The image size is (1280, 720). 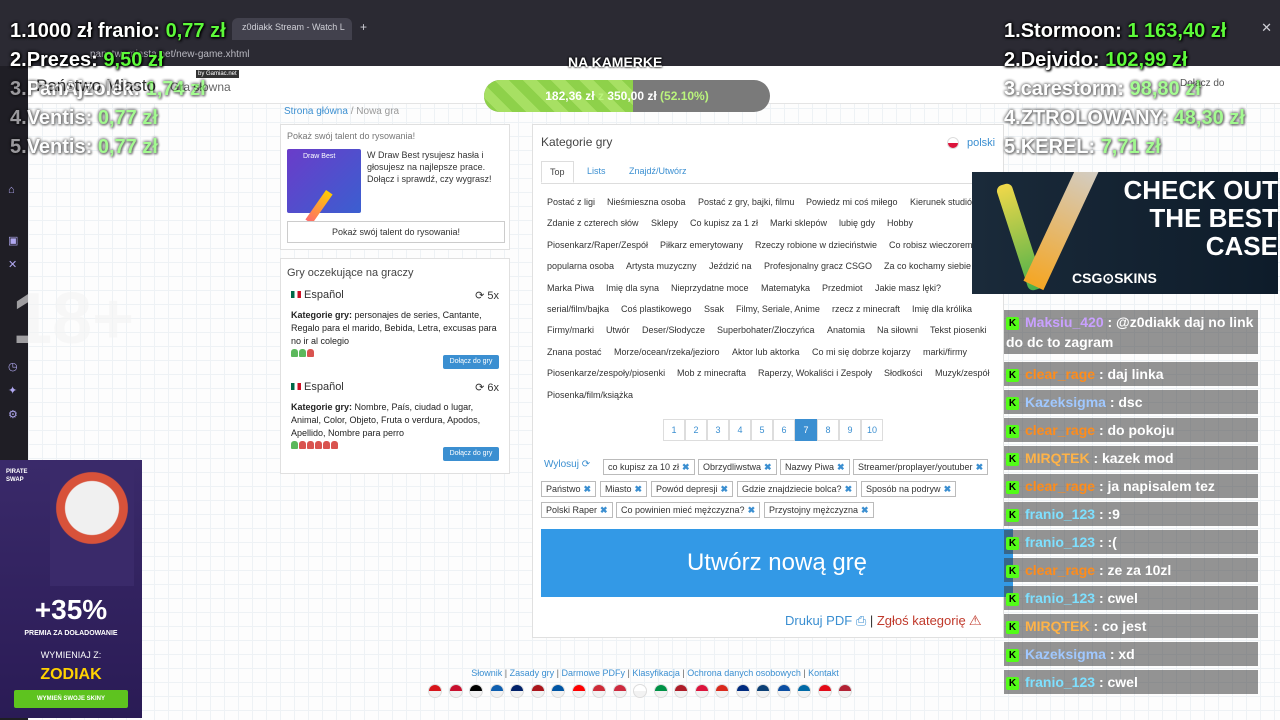 What do you see at coordinates (942, 309) in the screenshot?
I see `category-link: Imię dla królika` at bounding box center [942, 309].